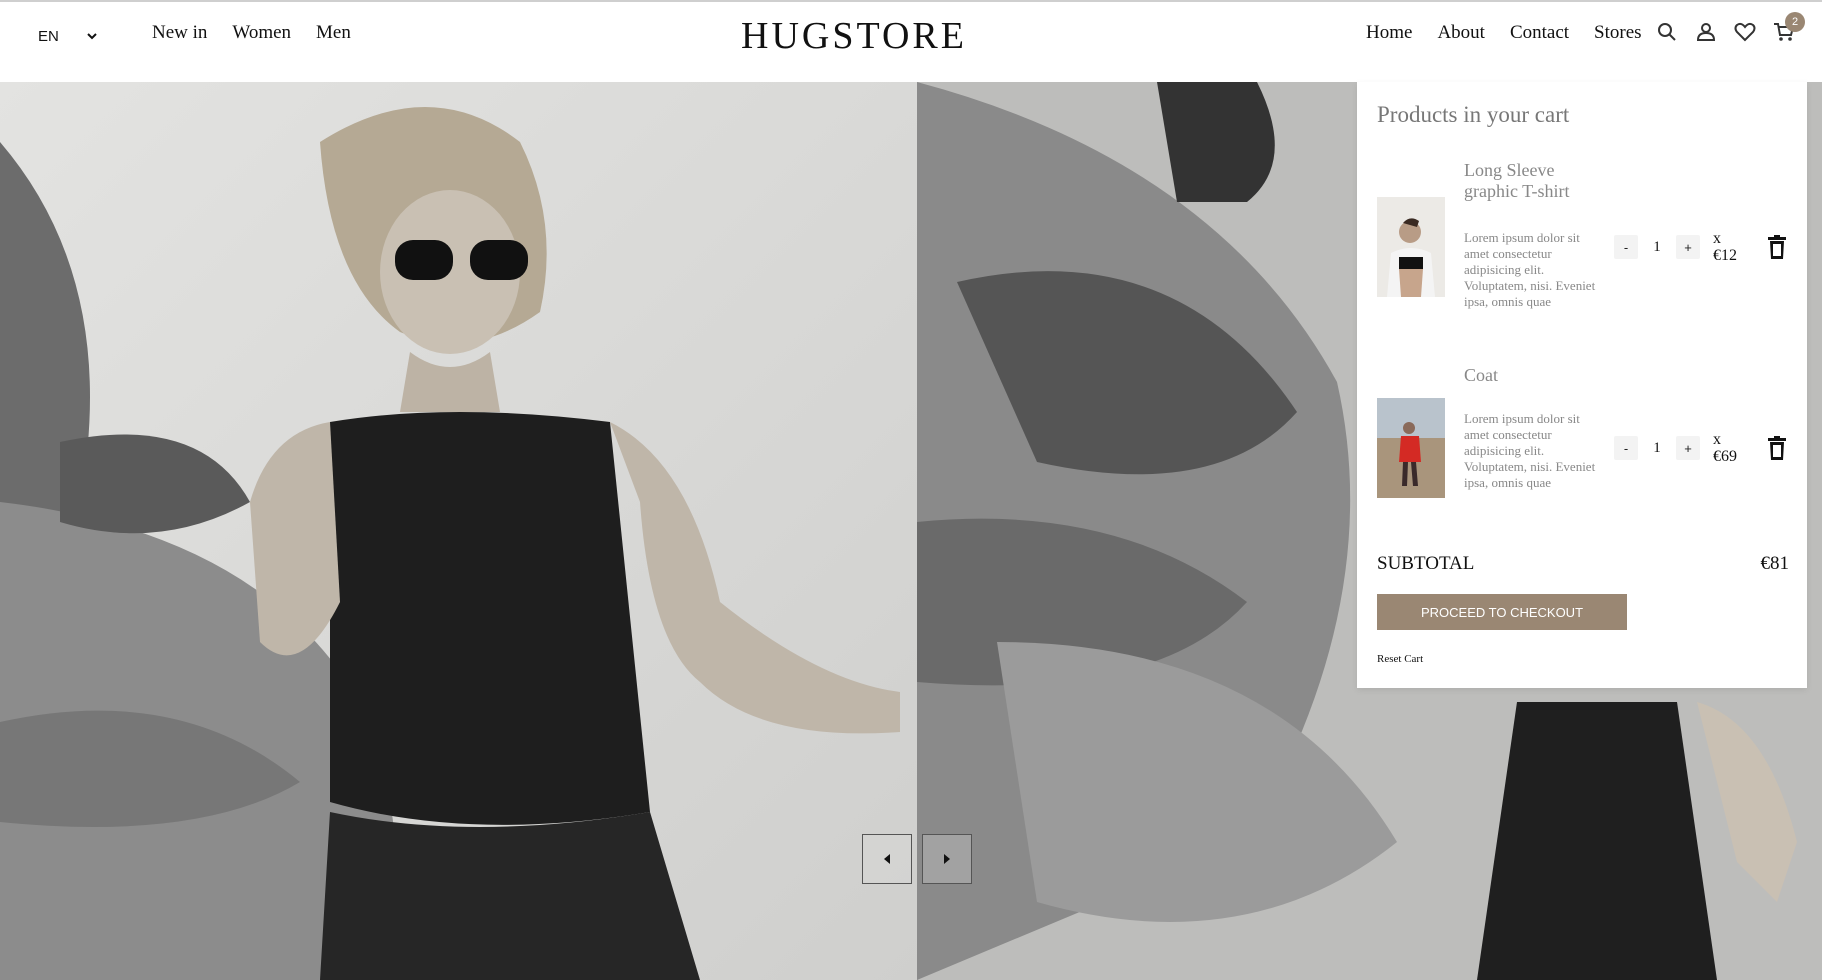 This screenshot has width=1822, height=980. What do you see at coordinates (1775, 563) in the screenshot?
I see `subtotal-value: €81` at bounding box center [1775, 563].